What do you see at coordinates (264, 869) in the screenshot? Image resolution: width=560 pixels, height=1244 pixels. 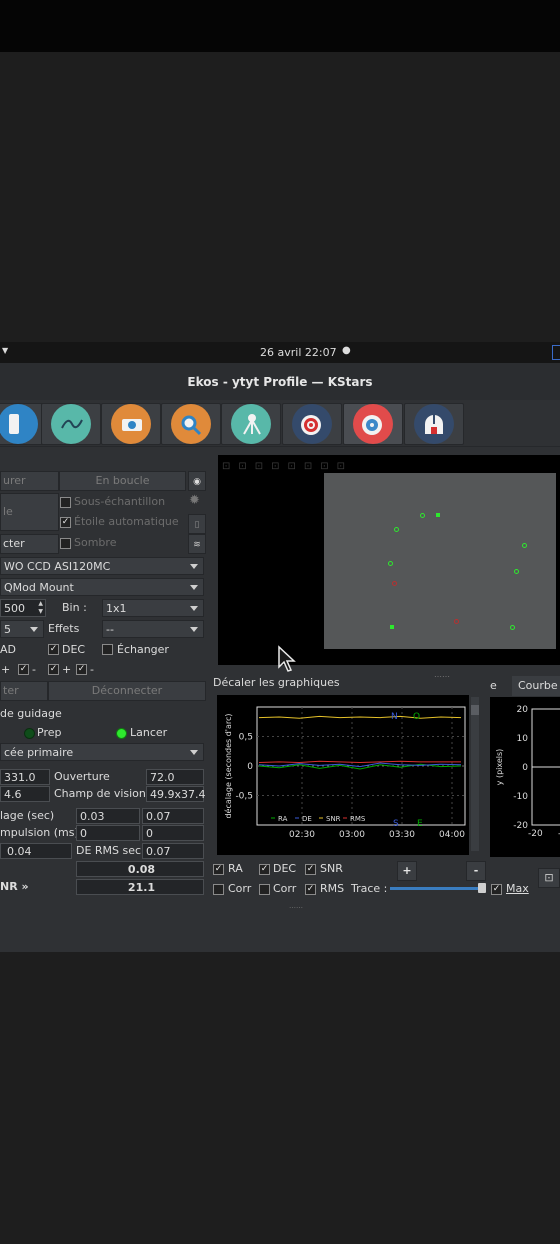 I see `dec-graph-checkbox: ✓` at bounding box center [264, 869].